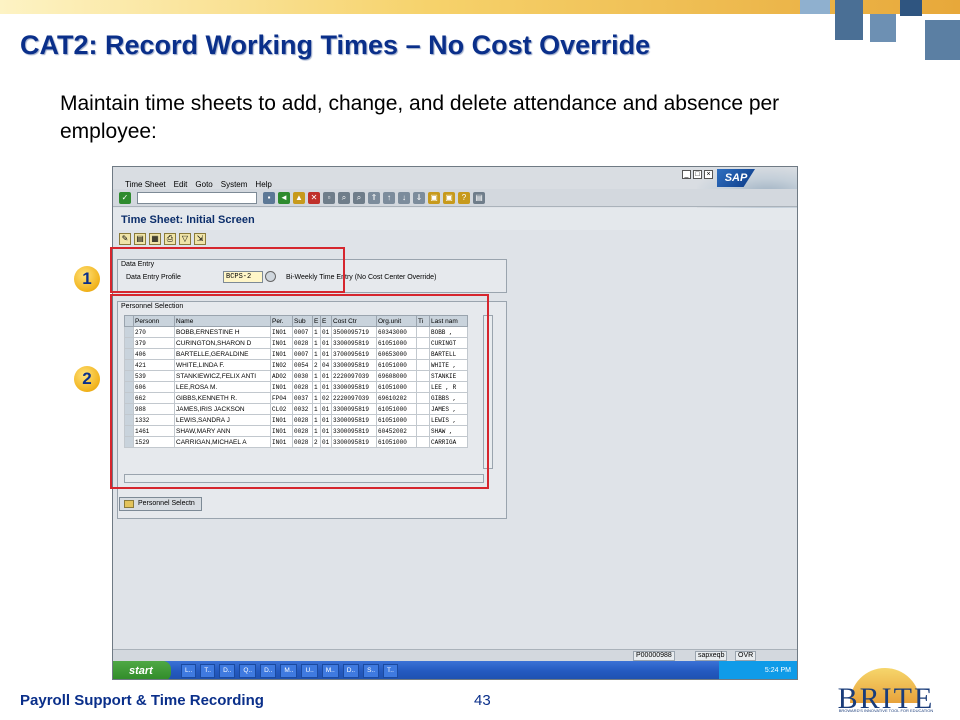 The image size is (960, 720). I want to click on cancel-icon: ✕, so click(314, 197).